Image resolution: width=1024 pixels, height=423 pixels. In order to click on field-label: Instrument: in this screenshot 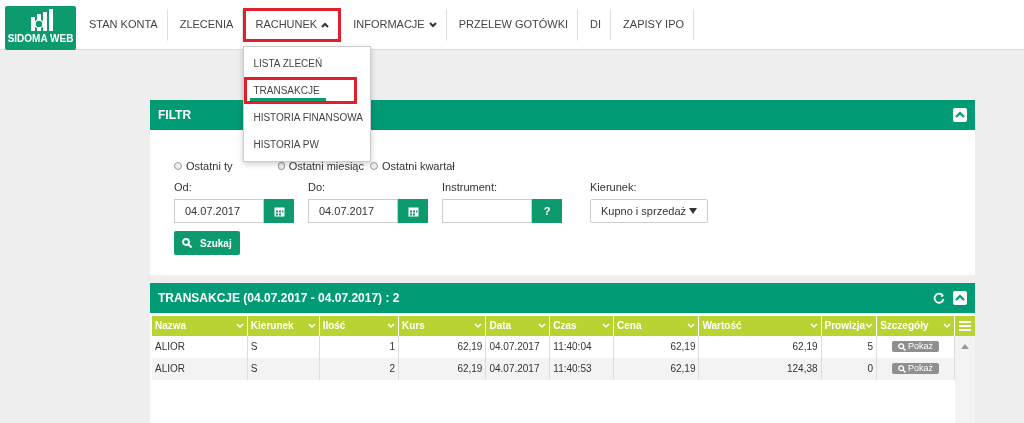, I will do `click(470, 187)`.